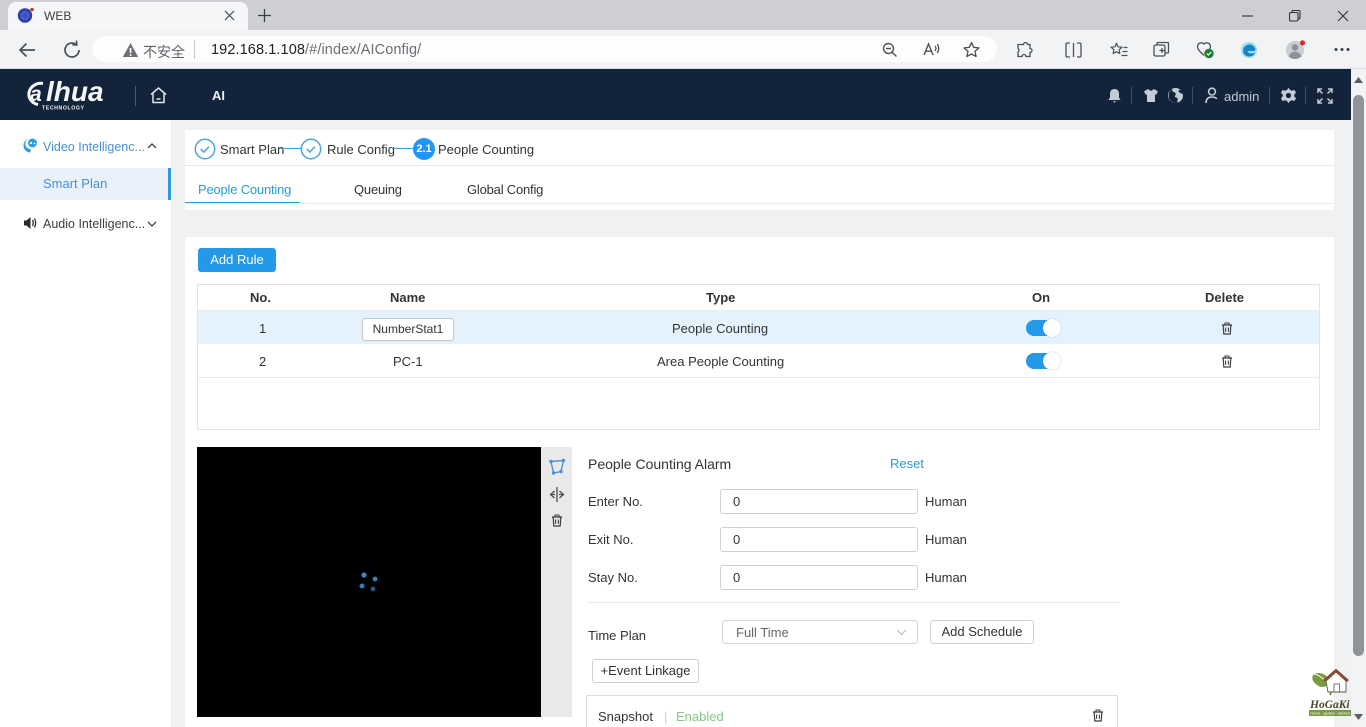 The height and width of the screenshot is (727, 1366). I want to click on svg-text: TECHNOLOGY, so click(63, 109).